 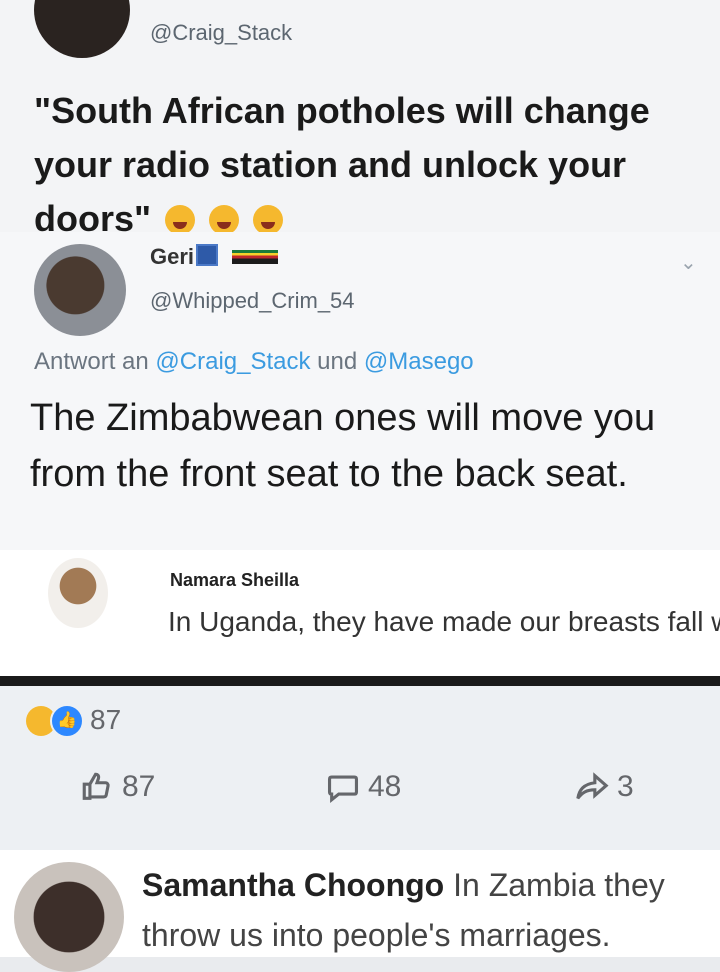 What do you see at coordinates (224, 220) in the screenshot?
I see `astonished-emoji-icon` at bounding box center [224, 220].